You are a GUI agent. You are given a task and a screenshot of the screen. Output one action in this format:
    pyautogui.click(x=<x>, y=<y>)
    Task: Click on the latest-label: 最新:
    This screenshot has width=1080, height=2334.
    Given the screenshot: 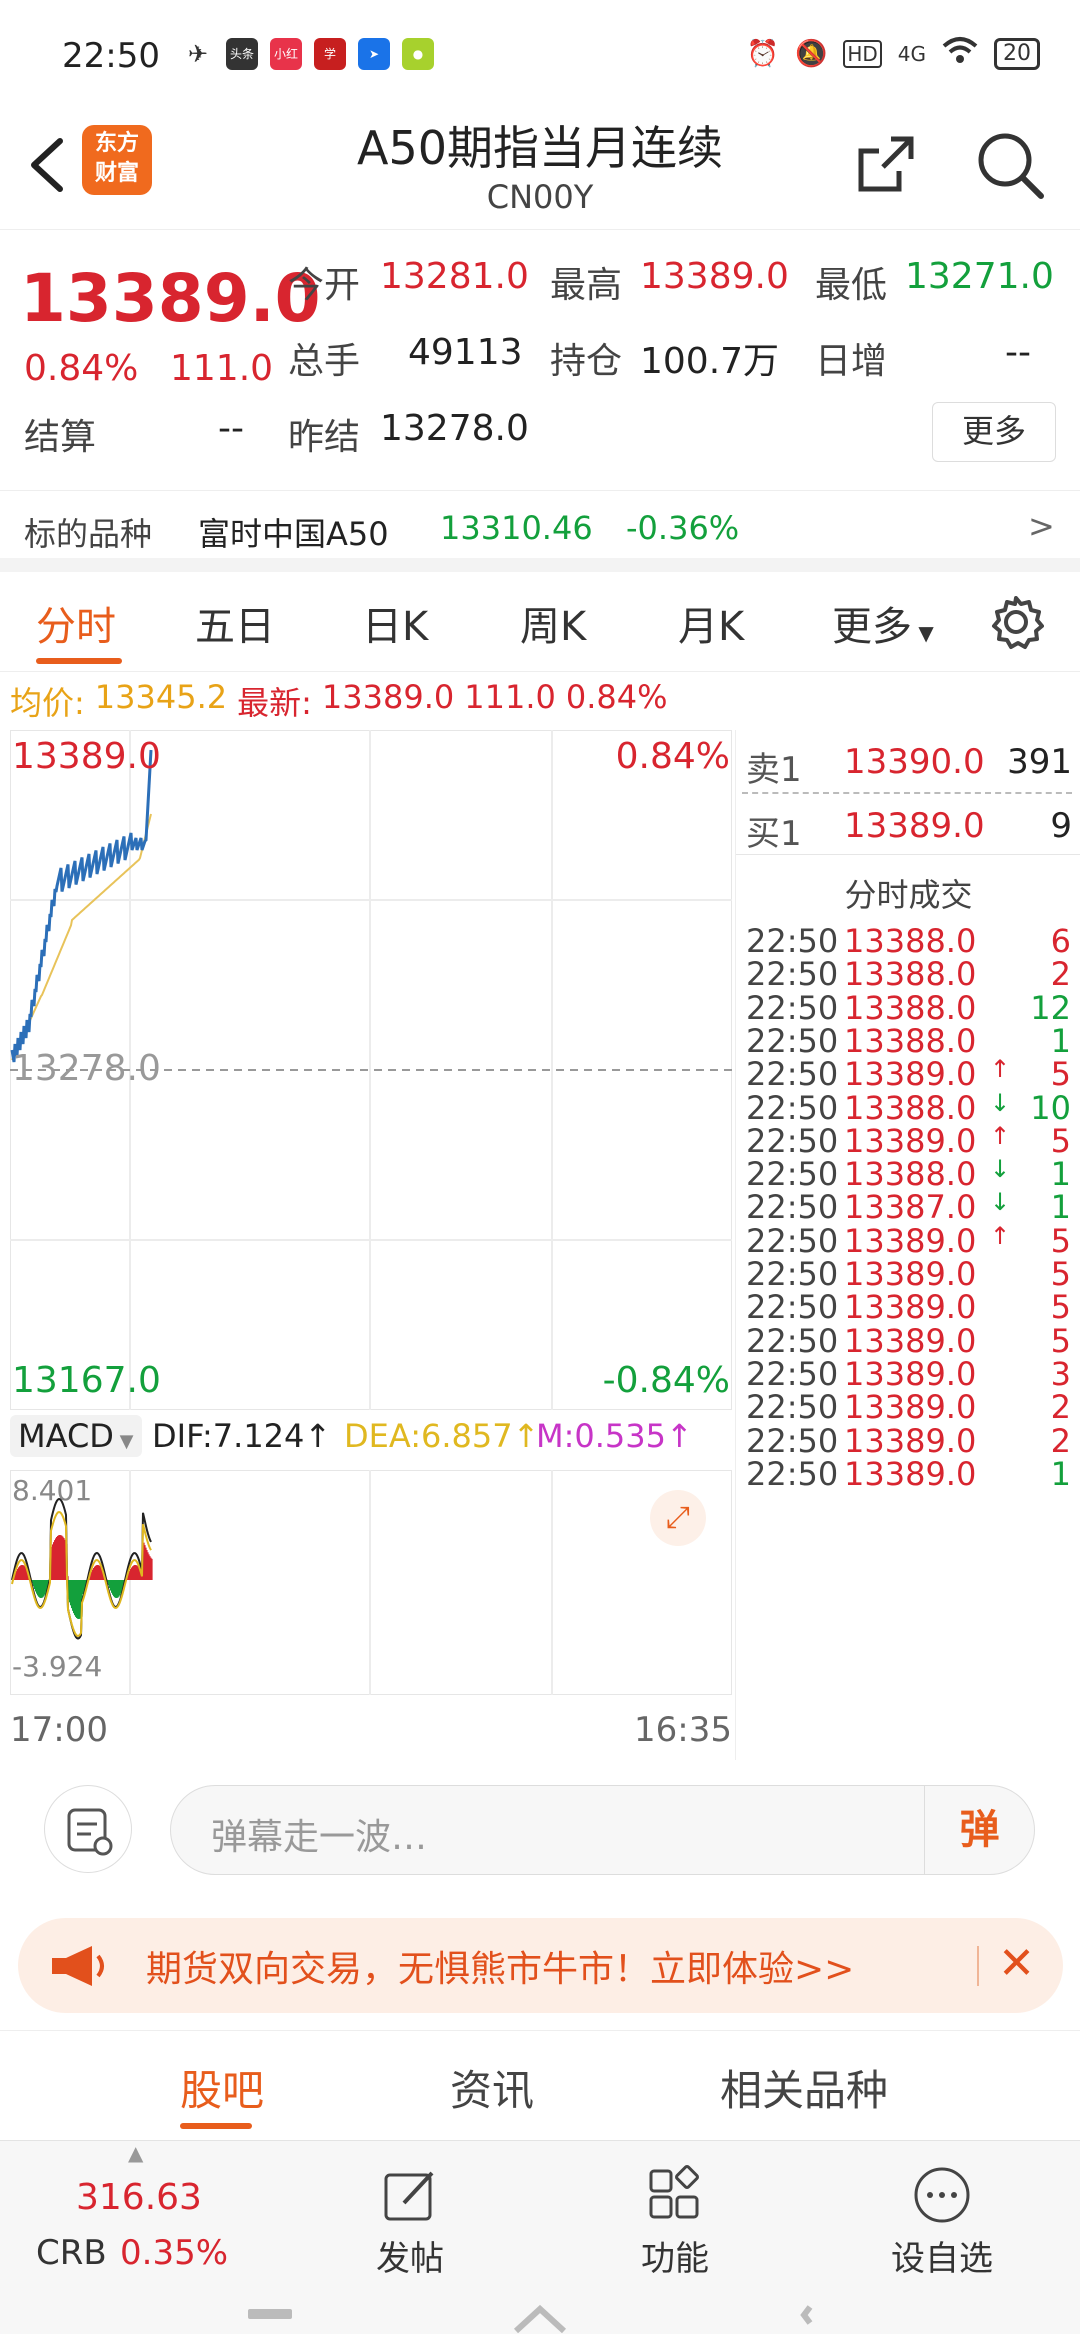 What is the action you would take?
    pyautogui.click(x=274, y=703)
    